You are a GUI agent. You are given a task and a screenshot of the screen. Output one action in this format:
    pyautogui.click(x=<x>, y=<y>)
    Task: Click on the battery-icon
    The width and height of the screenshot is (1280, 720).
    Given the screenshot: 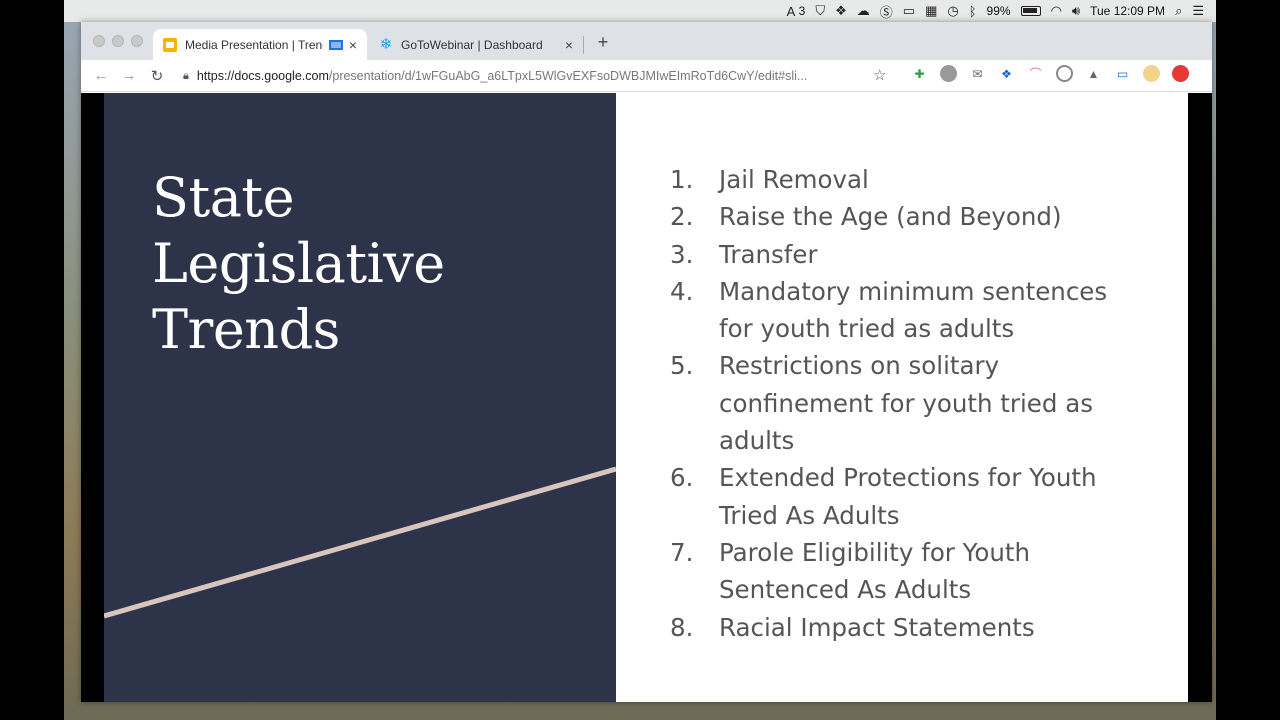 What is the action you would take?
    pyautogui.click(x=1030, y=11)
    